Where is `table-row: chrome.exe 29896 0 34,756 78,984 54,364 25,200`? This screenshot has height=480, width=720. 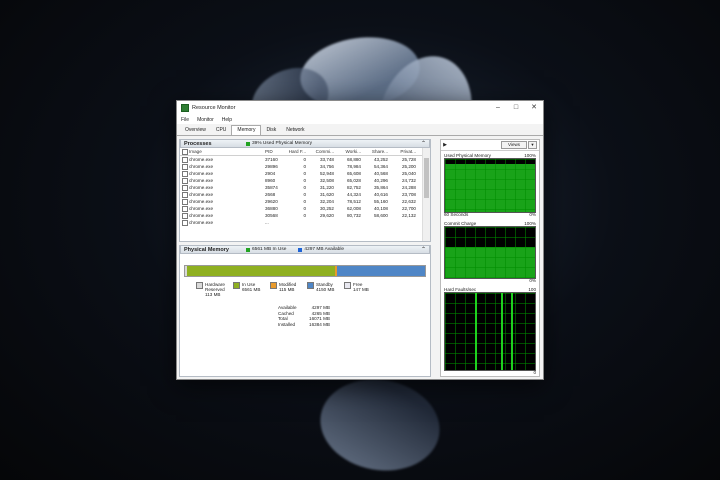
table-row: chrome.exe 29896 0 34,756 78,984 54,364 25,200 is located at coordinates (301, 166).